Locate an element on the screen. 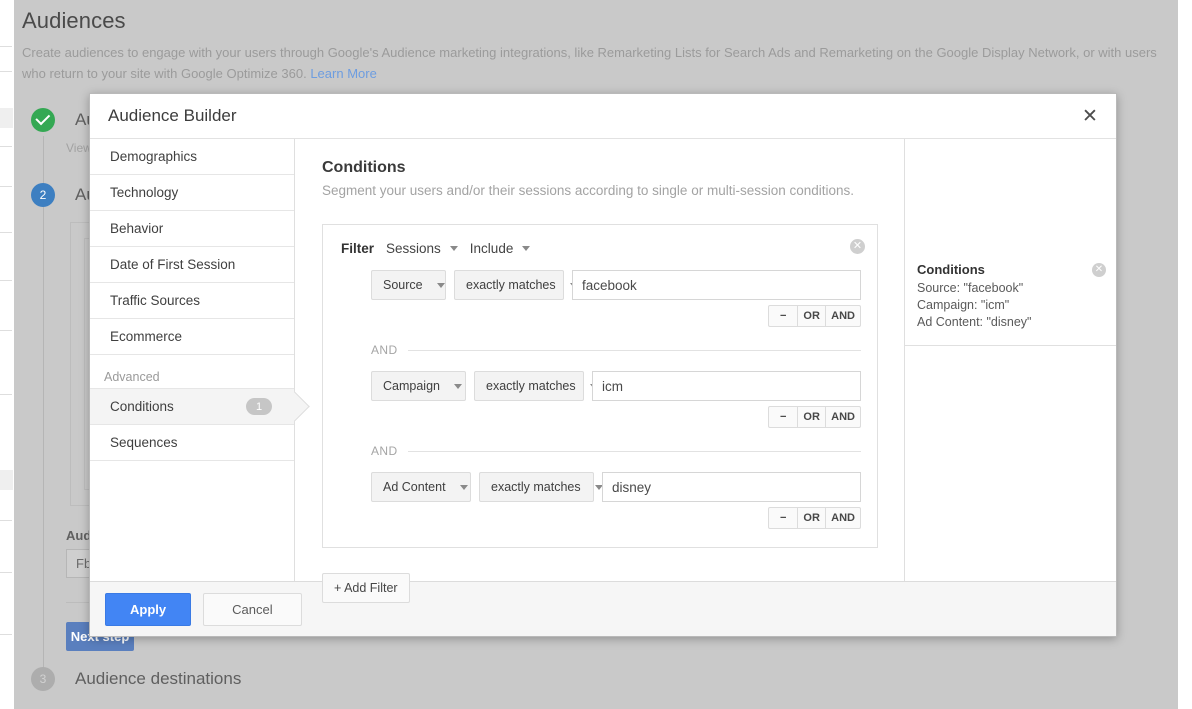 This screenshot has width=1192, height=709. and-separator: AND is located at coordinates (600, 350).